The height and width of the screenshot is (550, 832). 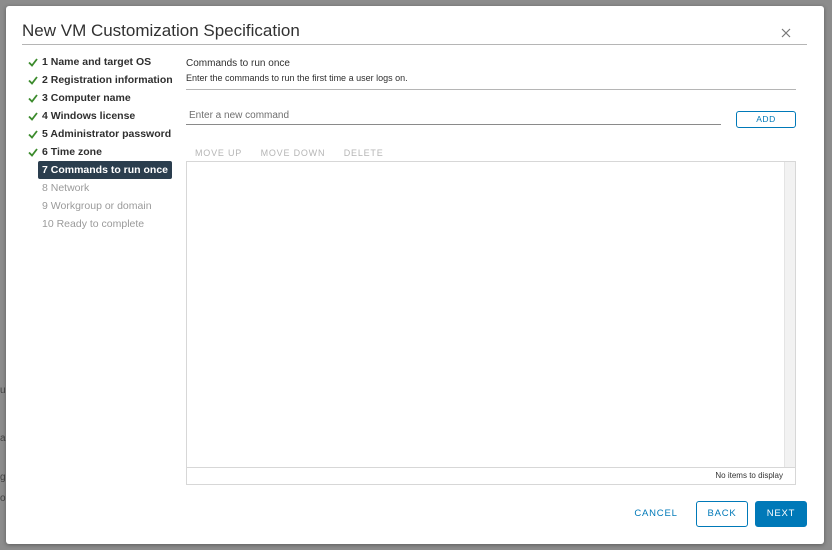 I want to click on step-time-zone: 6 Time zone, so click(x=99, y=152).